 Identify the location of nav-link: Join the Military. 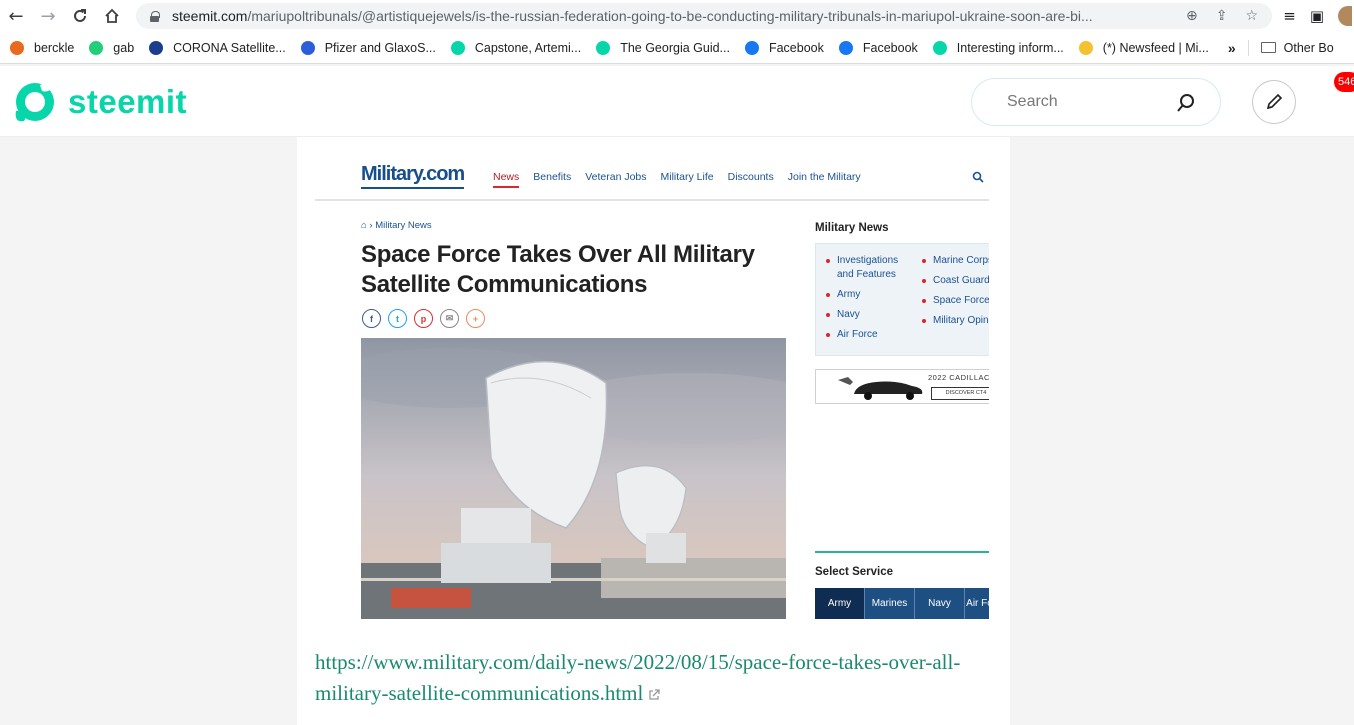
(824, 177).